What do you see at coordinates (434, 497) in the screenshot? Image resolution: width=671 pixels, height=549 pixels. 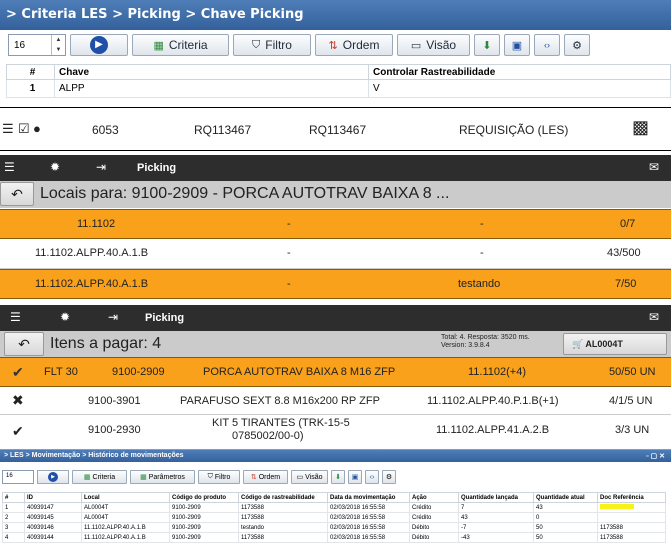 I see `column-header: Ação` at bounding box center [434, 497].